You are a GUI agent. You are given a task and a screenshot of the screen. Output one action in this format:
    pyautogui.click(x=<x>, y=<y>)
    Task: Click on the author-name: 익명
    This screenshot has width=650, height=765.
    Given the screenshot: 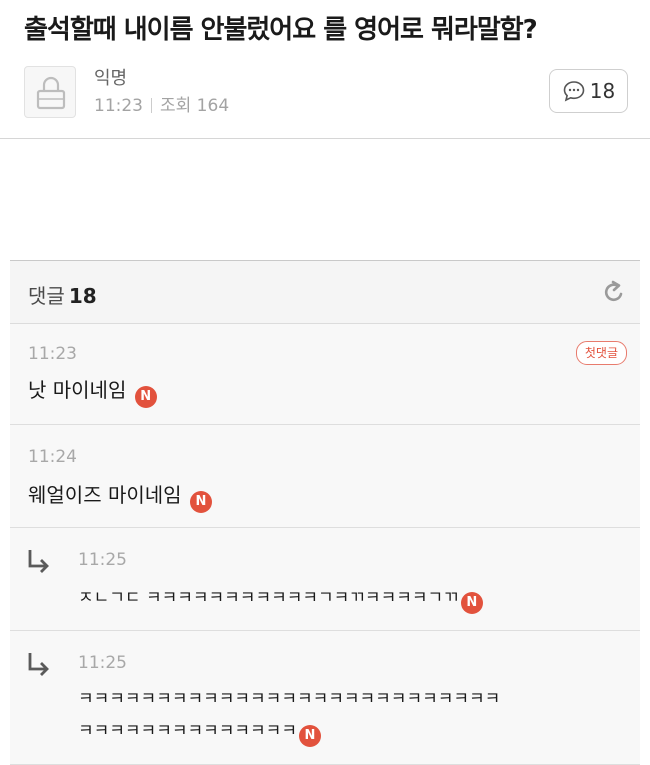 What is the action you would take?
    pyautogui.click(x=111, y=78)
    